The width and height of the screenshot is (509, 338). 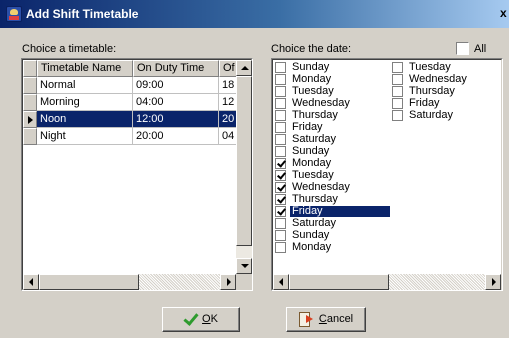 I want to click on table-row: Morning 04:00 12, so click(x=130, y=102).